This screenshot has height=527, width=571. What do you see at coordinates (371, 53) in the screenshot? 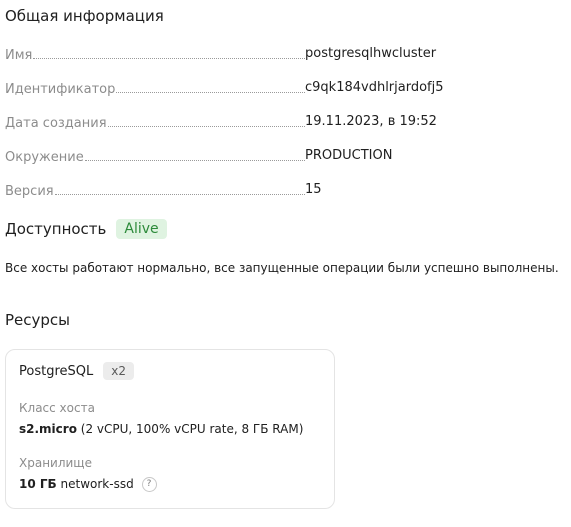
I see `cluster-name-value: postgresqlhwcluster` at bounding box center [371, 53].